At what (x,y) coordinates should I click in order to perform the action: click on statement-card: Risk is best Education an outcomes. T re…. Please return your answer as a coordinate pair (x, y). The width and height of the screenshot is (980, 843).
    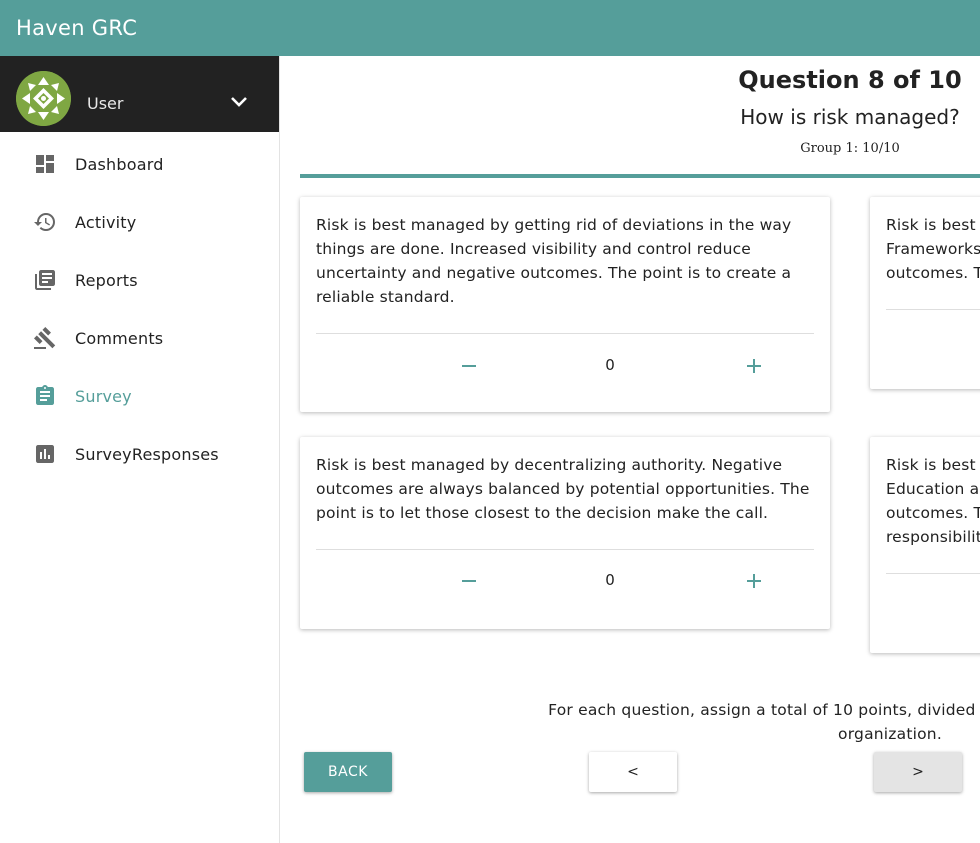
    Looking at the image, I should click on (925, 545).